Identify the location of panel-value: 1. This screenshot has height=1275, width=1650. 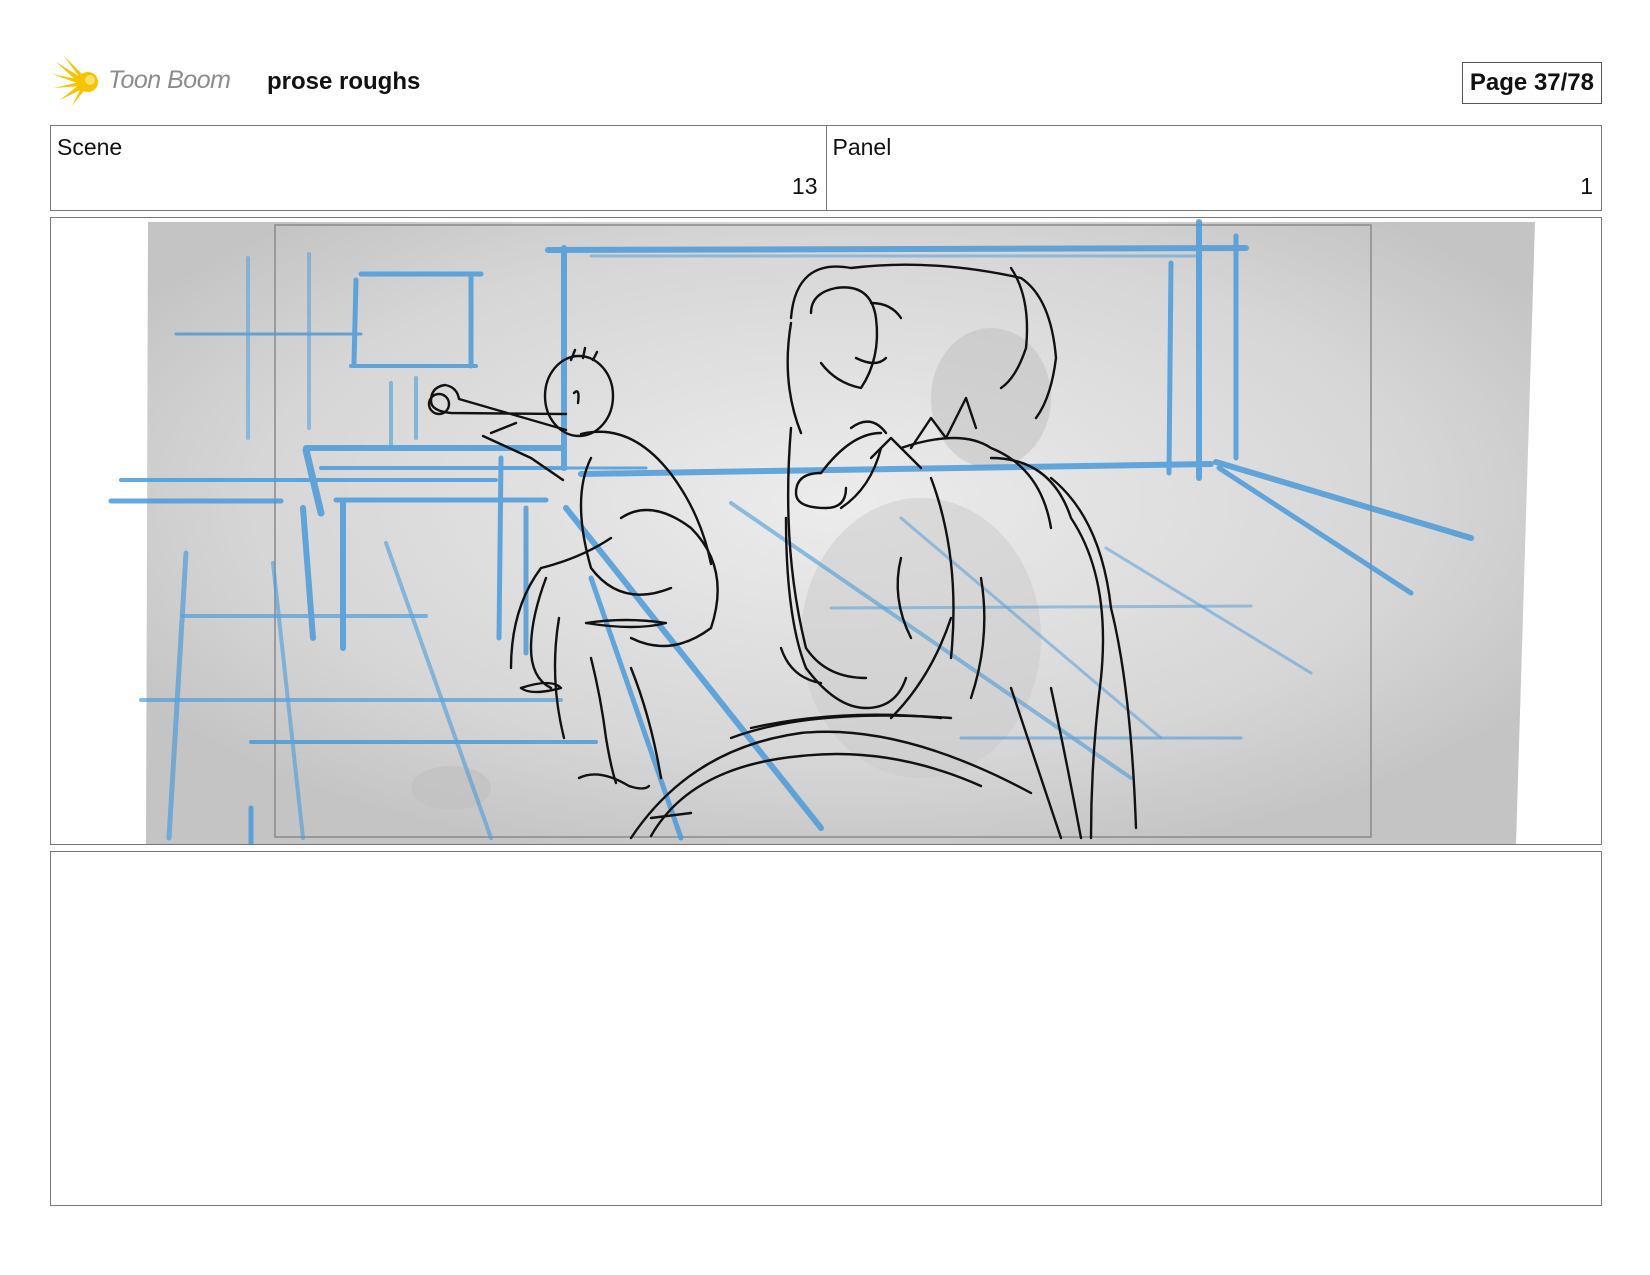
(1586, 186).